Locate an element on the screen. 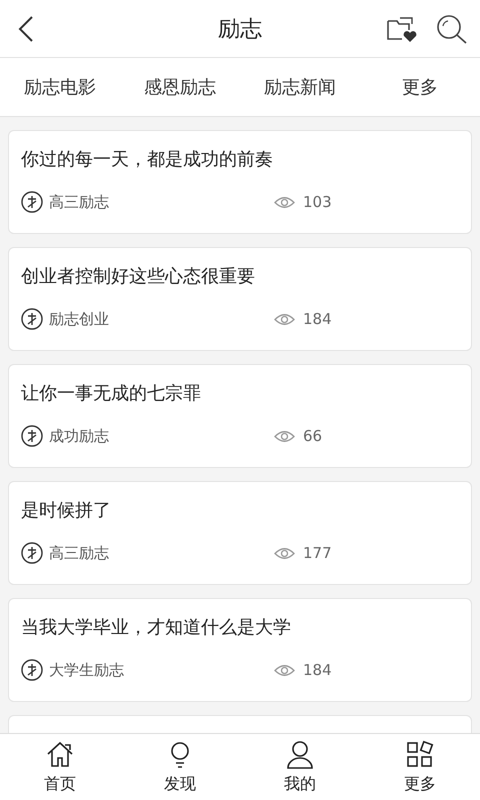 Image resolution: width=480 pixels, height=800 pixels. category-tab: 励志新闻 is located at coordinates (300, 87).